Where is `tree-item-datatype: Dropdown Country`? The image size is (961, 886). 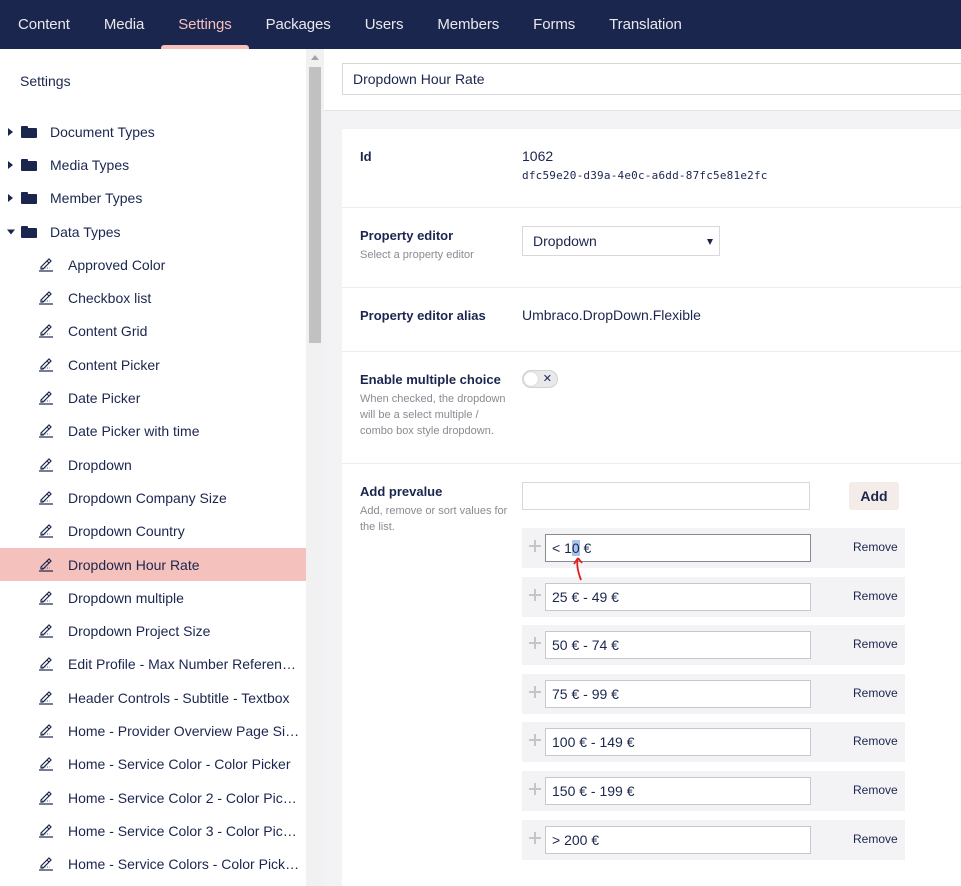
tree-item-datatype: Dropdown Country is located at coordinates (153, 531).